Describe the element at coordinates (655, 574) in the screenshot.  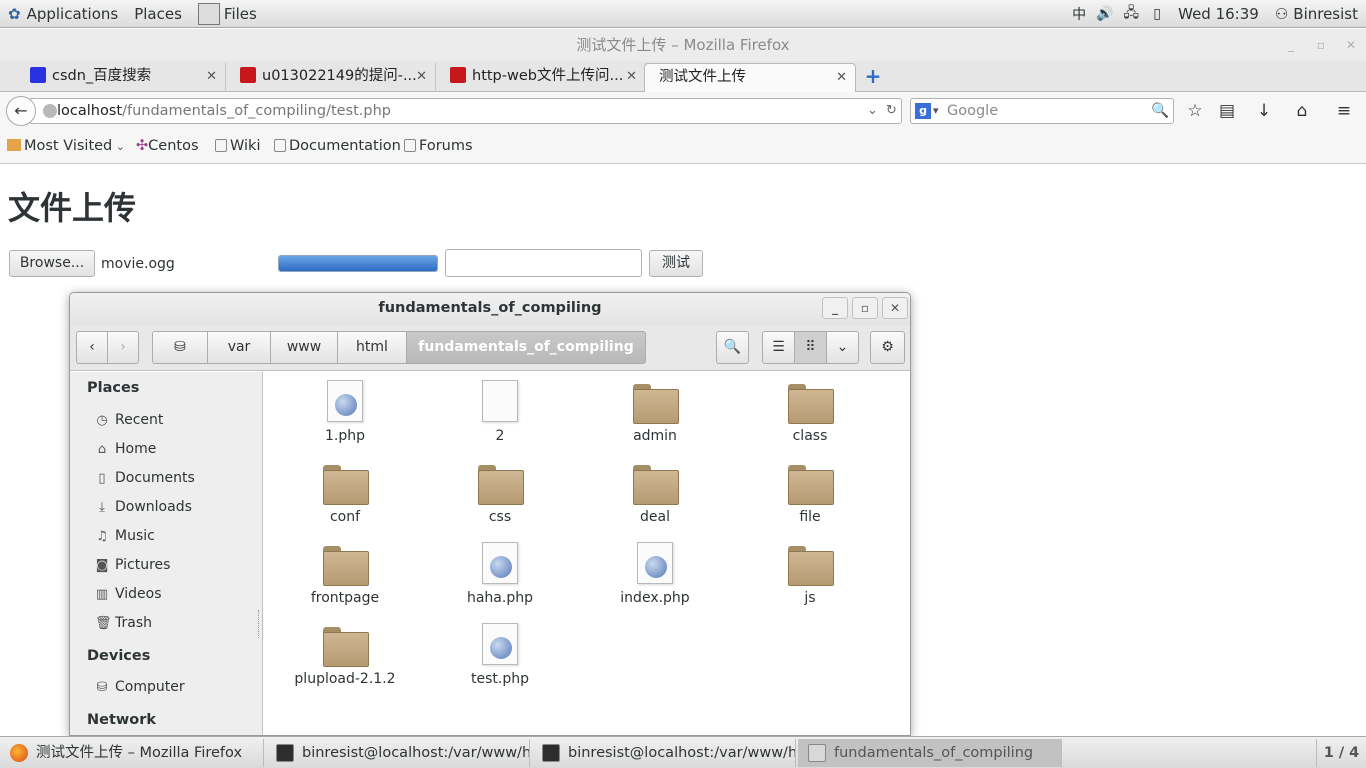
I see `file-item: index.php` at that location.